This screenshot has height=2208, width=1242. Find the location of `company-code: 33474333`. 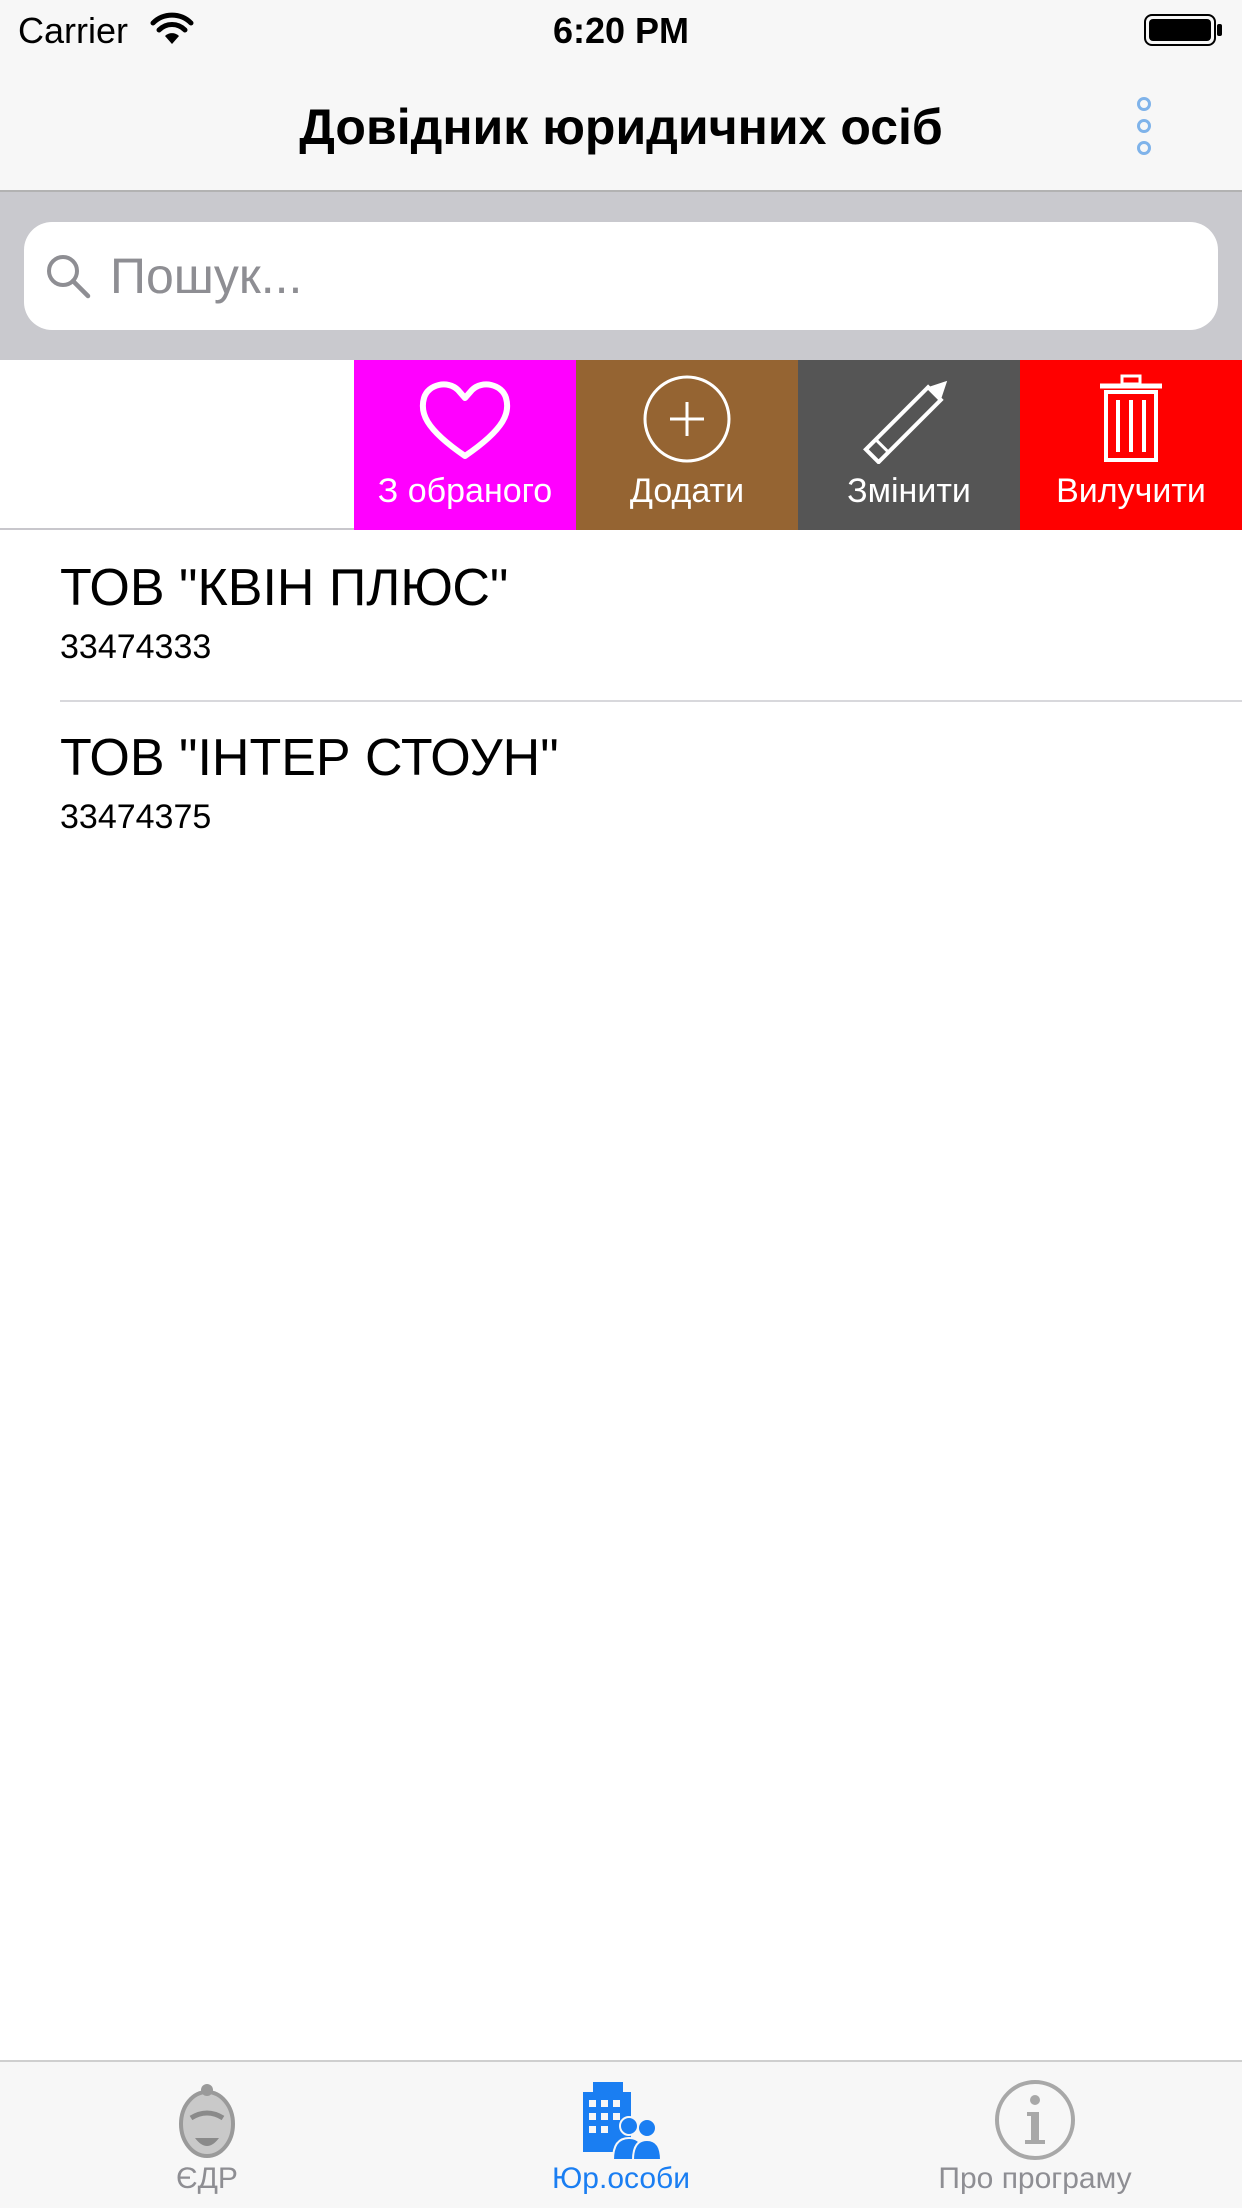

company-code: 33474333 is located at coordinates (136, 647).